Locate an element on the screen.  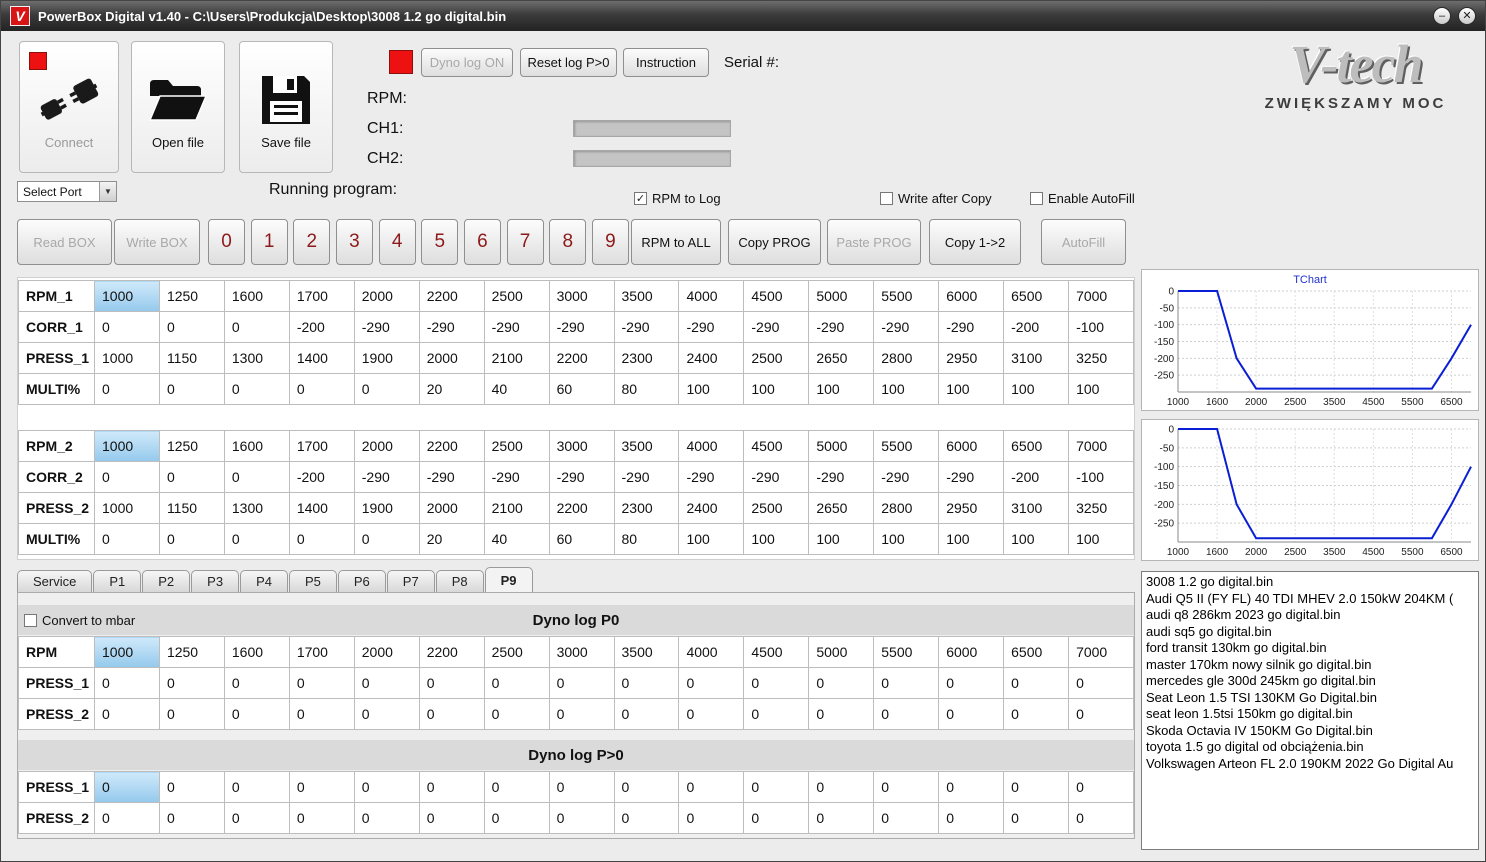
file-item: mercedes gle 300d 245km go digital.bin is located at coordinates (1310, 681).